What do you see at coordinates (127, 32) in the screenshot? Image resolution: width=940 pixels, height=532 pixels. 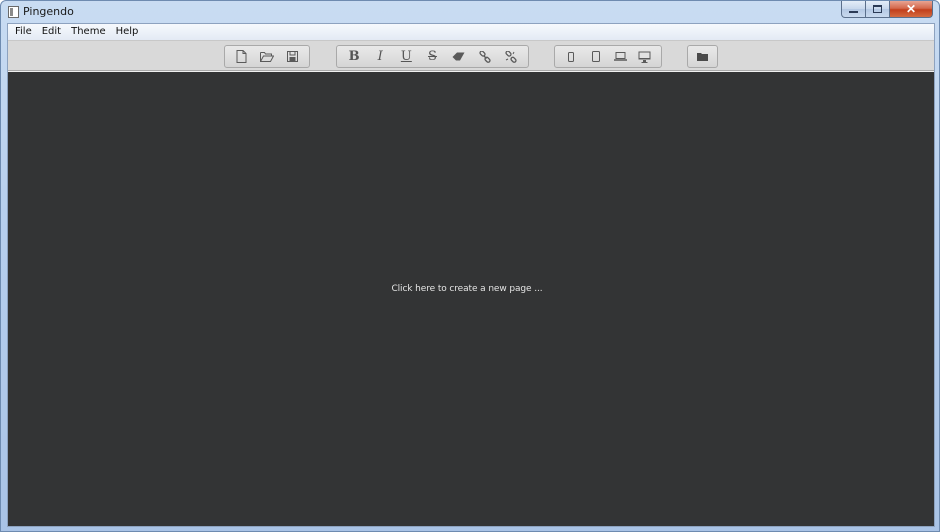 I see `menu-help: Help` at bounding box center [127, 32].